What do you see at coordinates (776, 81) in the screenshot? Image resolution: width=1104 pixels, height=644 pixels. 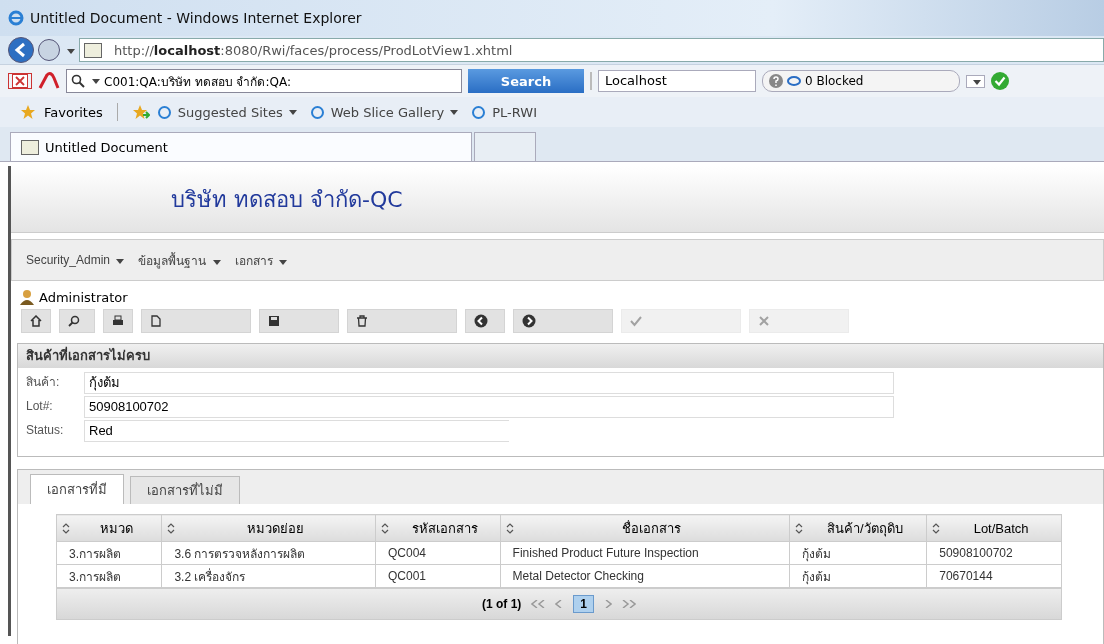 I see `help-icon` at bounding box center [776, 81].